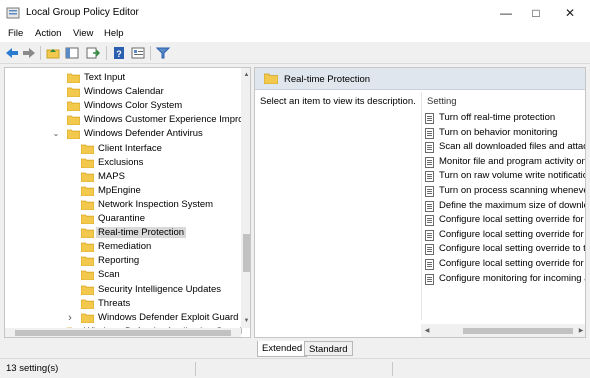  Describe the element at coordinates (109, 275) in the screenshot. I see `tree-item-label: Scan` at that location.